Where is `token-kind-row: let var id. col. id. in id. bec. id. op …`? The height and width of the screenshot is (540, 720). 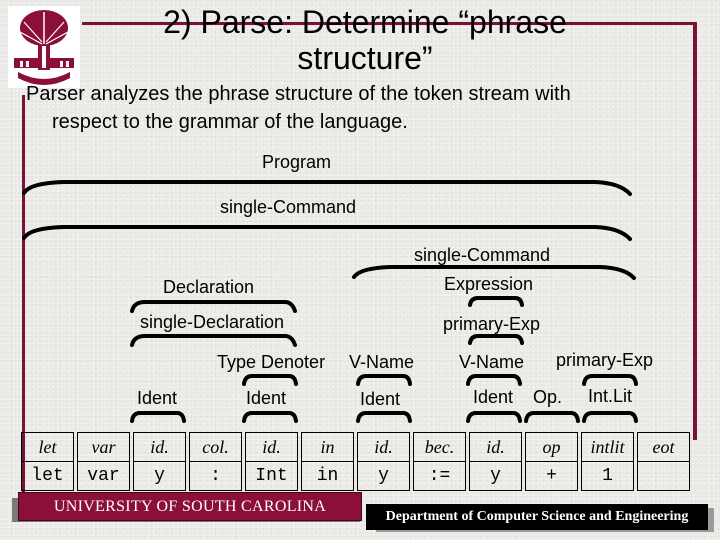 token-kind-row: let var id. col. id. in id. bec. id. op … is located at coordinates (355, 447).